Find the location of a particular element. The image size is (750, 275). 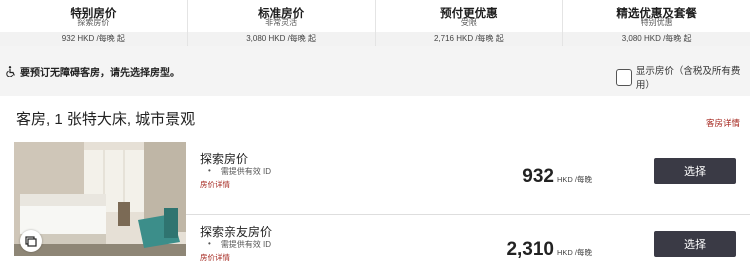

tab-subtitle: 受限 is located at coordinates (468, 22).